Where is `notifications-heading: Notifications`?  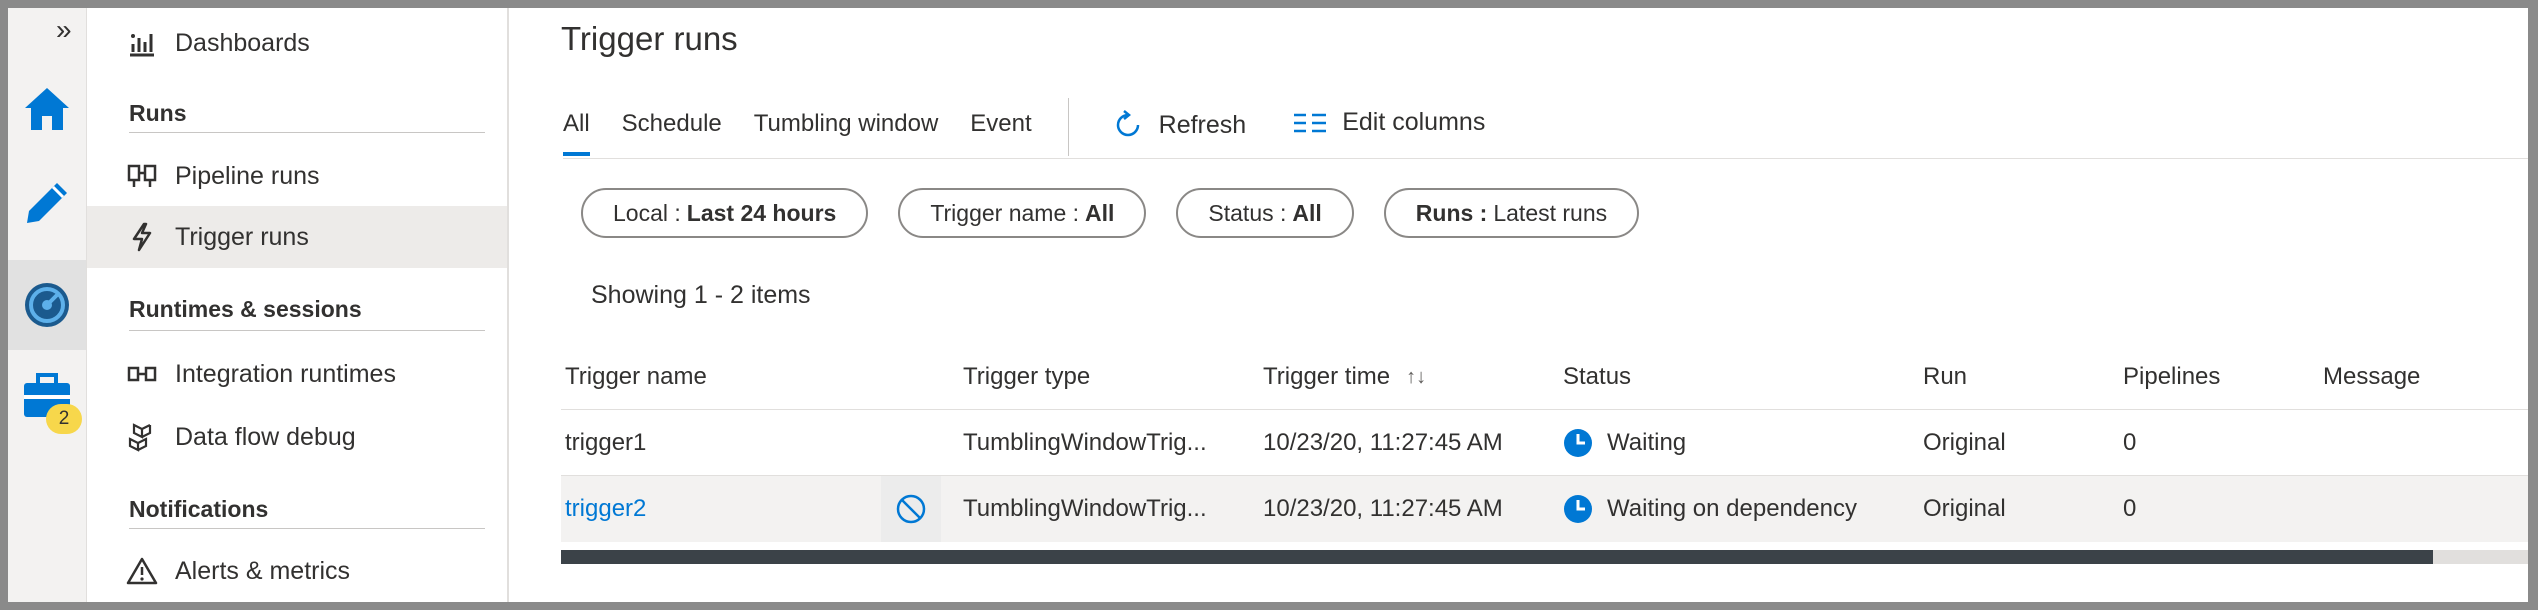 notifications-heading: Notifications is located at coordinates (199, 509).